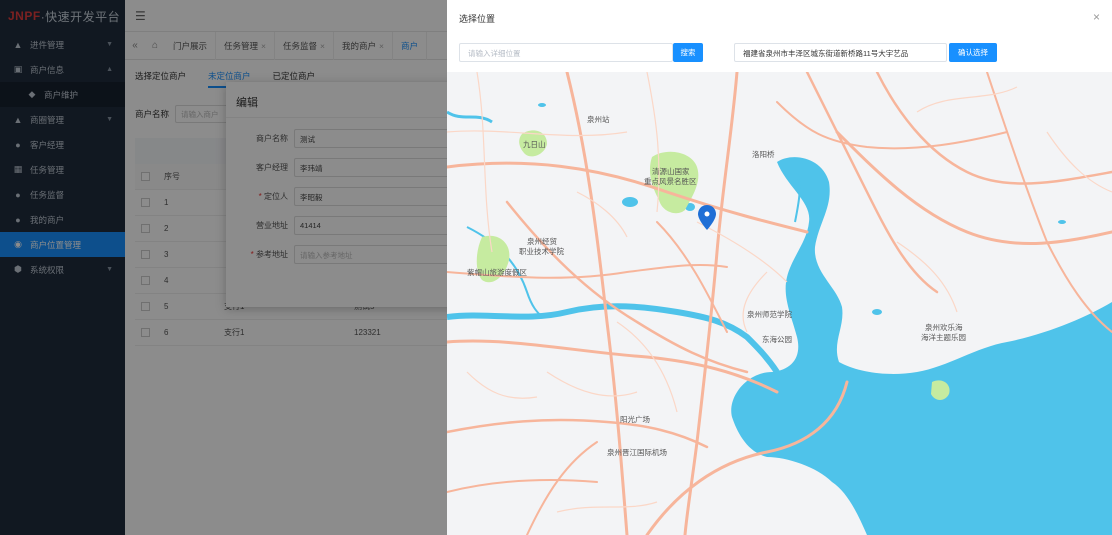  Describe the element at coordinates (763, 154) in the screenshot. I see `map-label-luoyang: 洛阳桥` at that location.